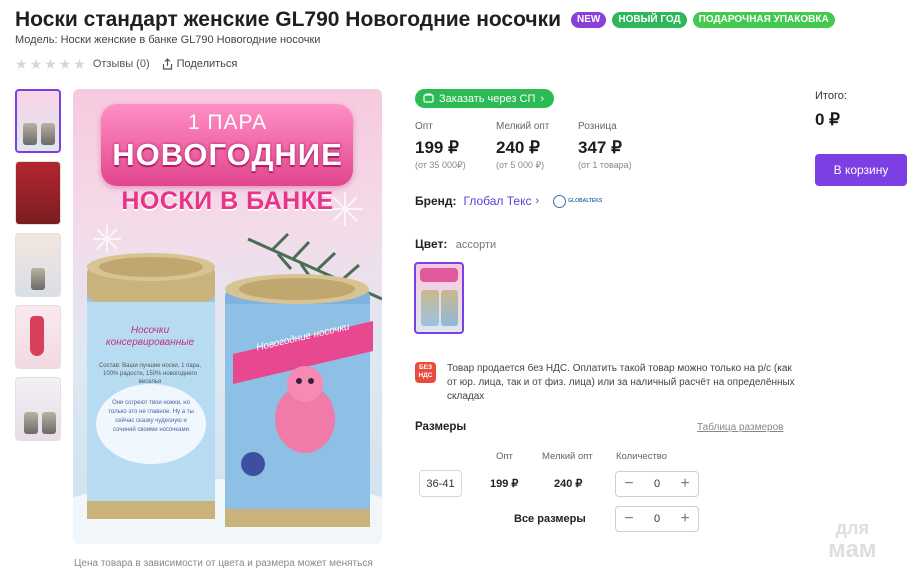 This screenshot has width=918, height=570. What do you see at coordinates (831, 96) in the screenshot?
I see `total-label: Итого:` at bounding box center [831, 96].